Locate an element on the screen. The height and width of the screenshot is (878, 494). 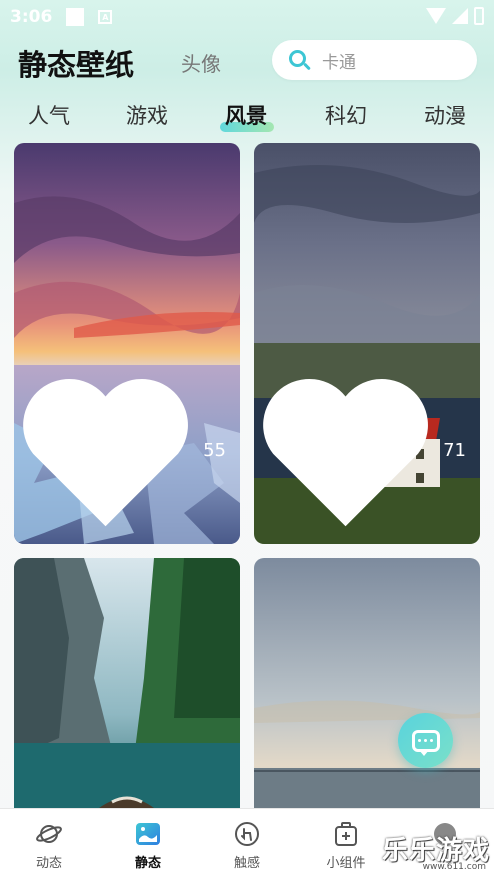
status-icons is located at coordinates (455, 16).